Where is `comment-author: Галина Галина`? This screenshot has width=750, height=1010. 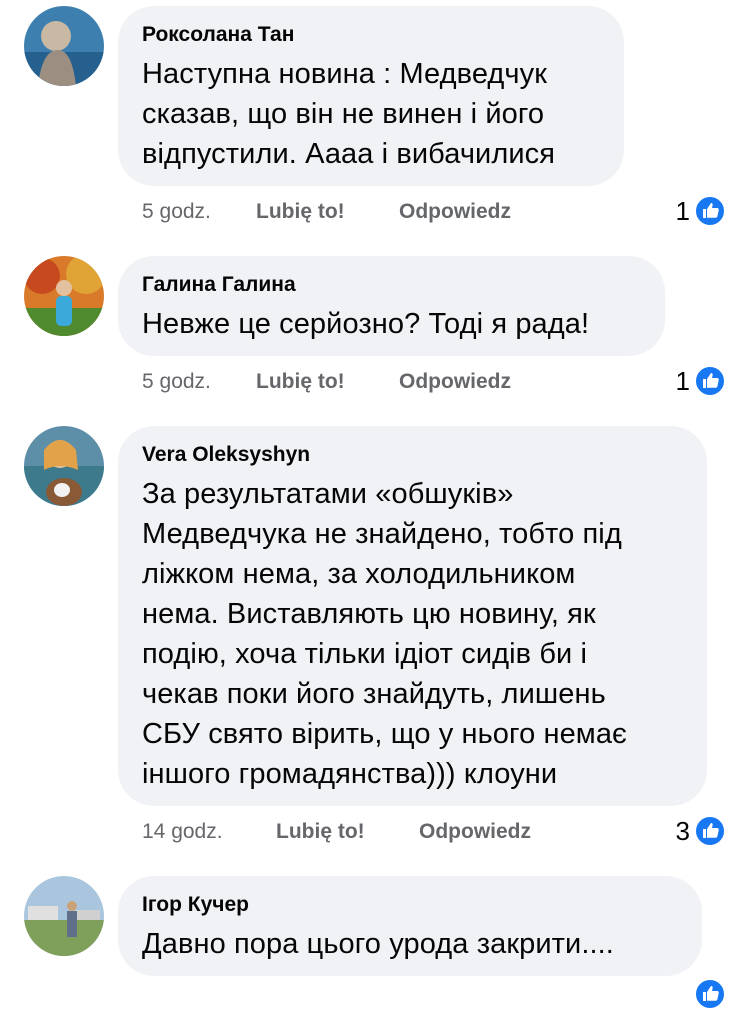 comment-author: Галина Галина is located at coordinates (390, 285).